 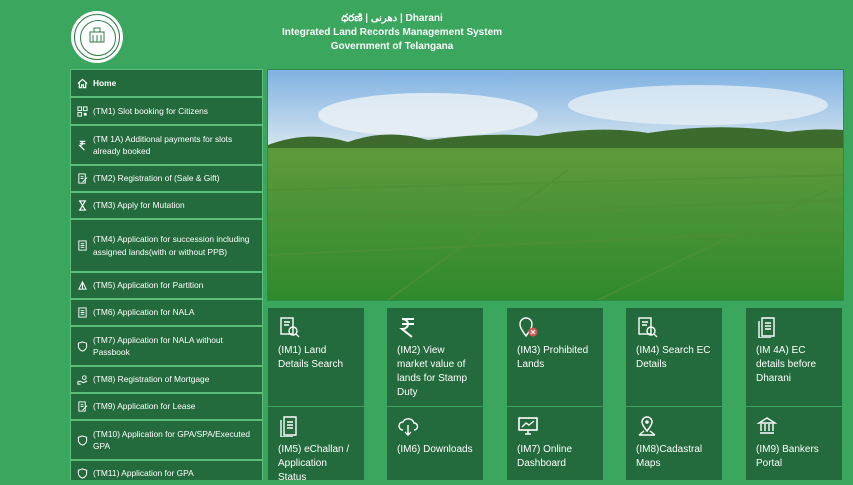 I want to click on map-pin-icon, so click(x=647, y=426).